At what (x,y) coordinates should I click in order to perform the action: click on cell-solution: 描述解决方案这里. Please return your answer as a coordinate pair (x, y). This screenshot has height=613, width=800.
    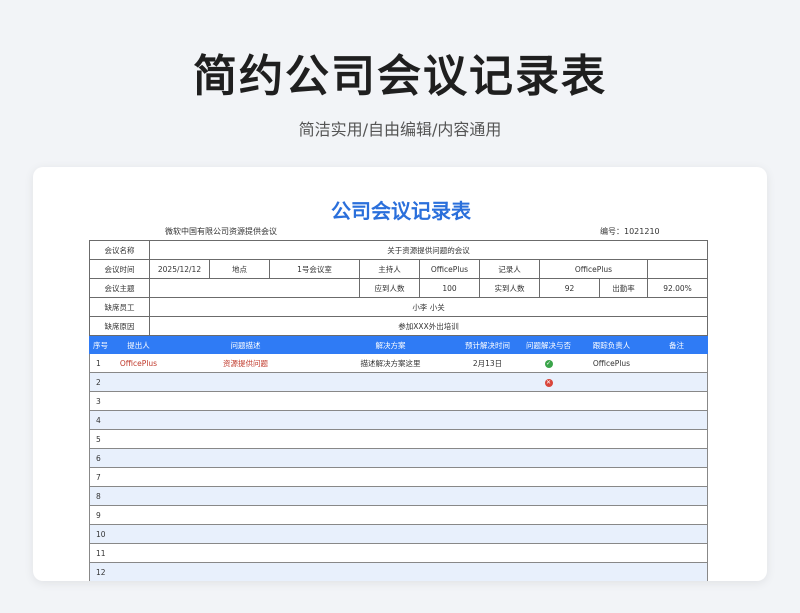
    Looking at the image, I should click on (390, 363).